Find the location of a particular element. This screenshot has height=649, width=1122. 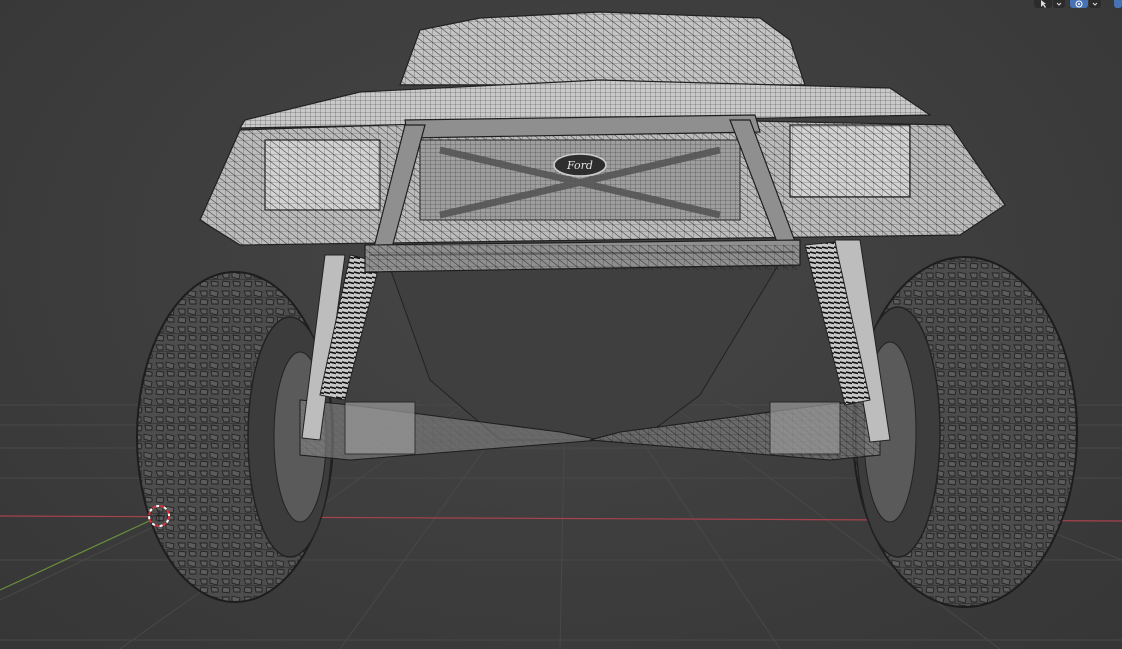

cursor-select-icon is located at coordinates (1043, 4).